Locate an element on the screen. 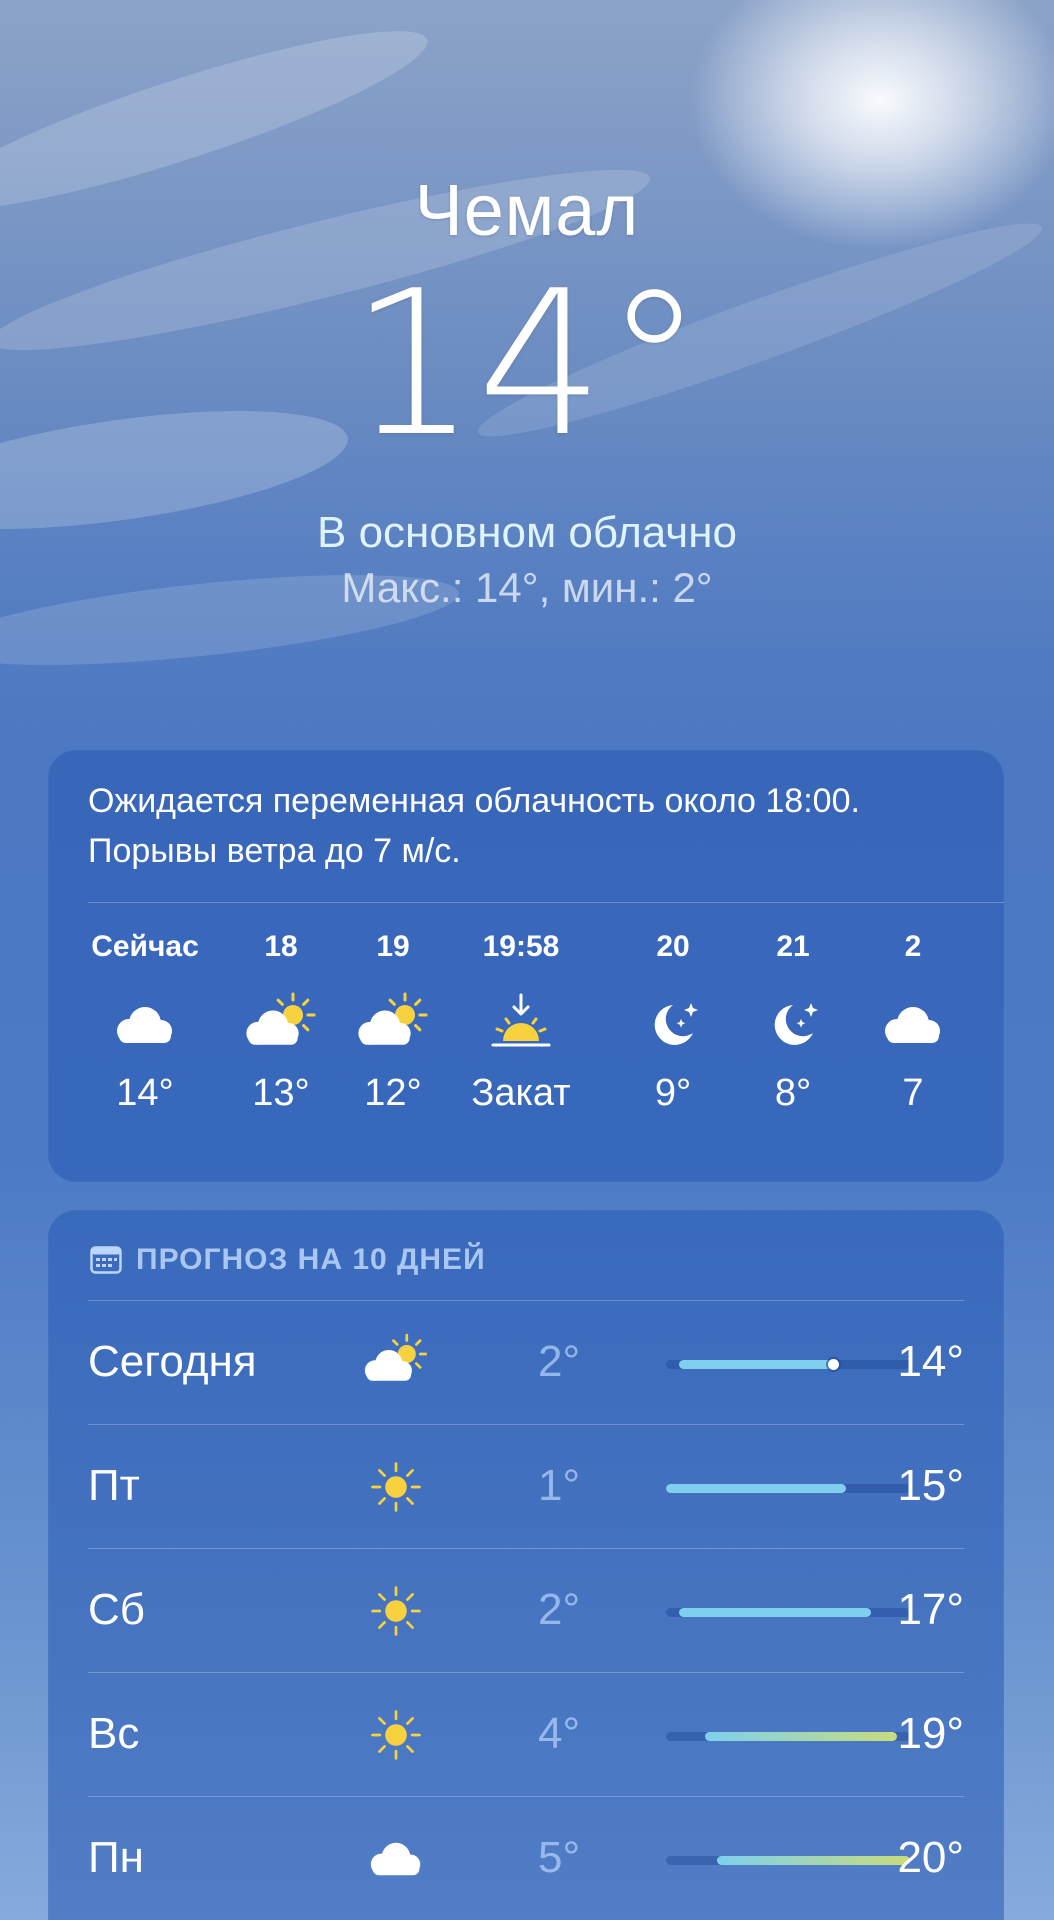 The width and height of the screenshot is (1054, 1920). hourly-strip: Сейчас 14° 18 13° 19 12° 19:58 Закат 20 9° 21 8° 2 7 is located at coordinates (526, 1041).